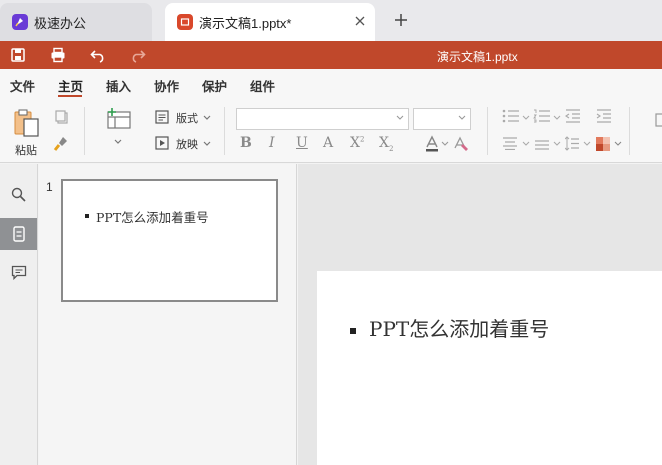 The height and width of the screenshot is (465, 662). I want to click on search-icon, so click(18, 194).